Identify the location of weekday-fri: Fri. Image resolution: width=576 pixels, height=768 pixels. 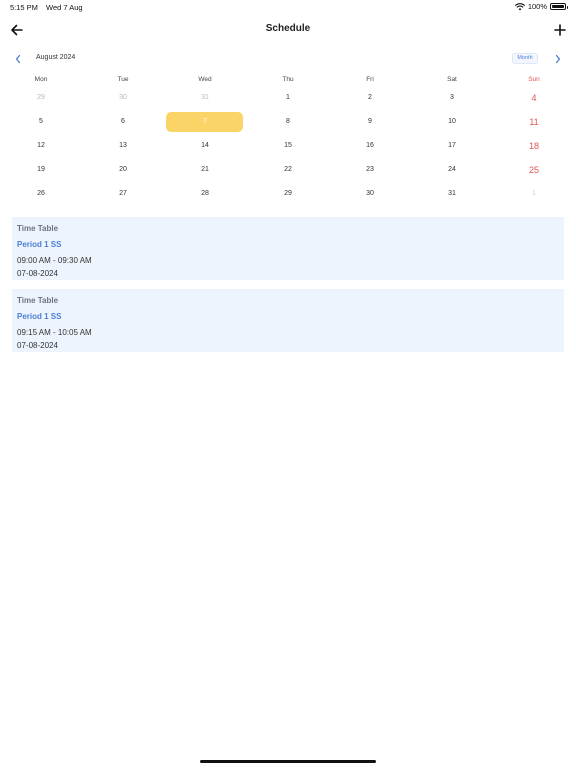
(370, 79).